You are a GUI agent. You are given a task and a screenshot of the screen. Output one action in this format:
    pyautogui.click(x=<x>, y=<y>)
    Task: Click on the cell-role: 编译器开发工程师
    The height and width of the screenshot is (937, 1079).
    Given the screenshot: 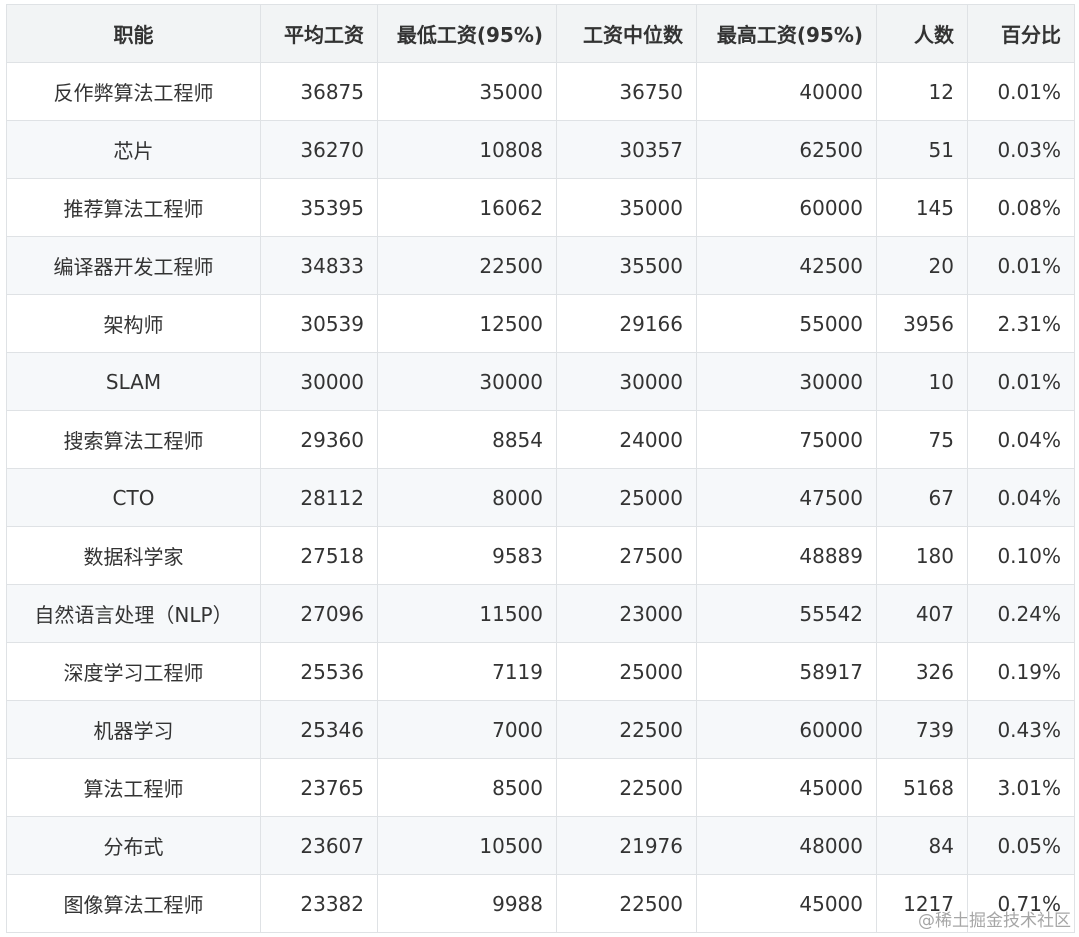 What is the action you would take?
    pyautogui.click(x=133, y=265)
    